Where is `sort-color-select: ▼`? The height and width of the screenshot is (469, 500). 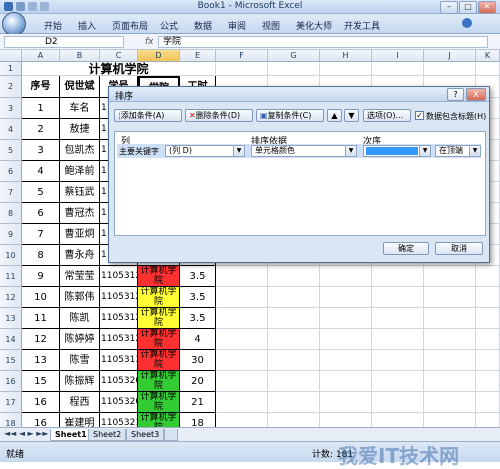 sort-color-select: ▼ is located at coordinates (397, 151).